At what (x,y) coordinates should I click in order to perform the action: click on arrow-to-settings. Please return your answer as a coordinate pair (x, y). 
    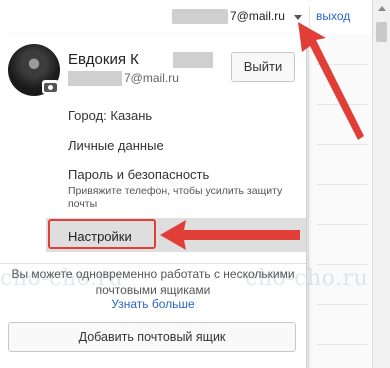
    Looking at the image, I should click on (230, 235).